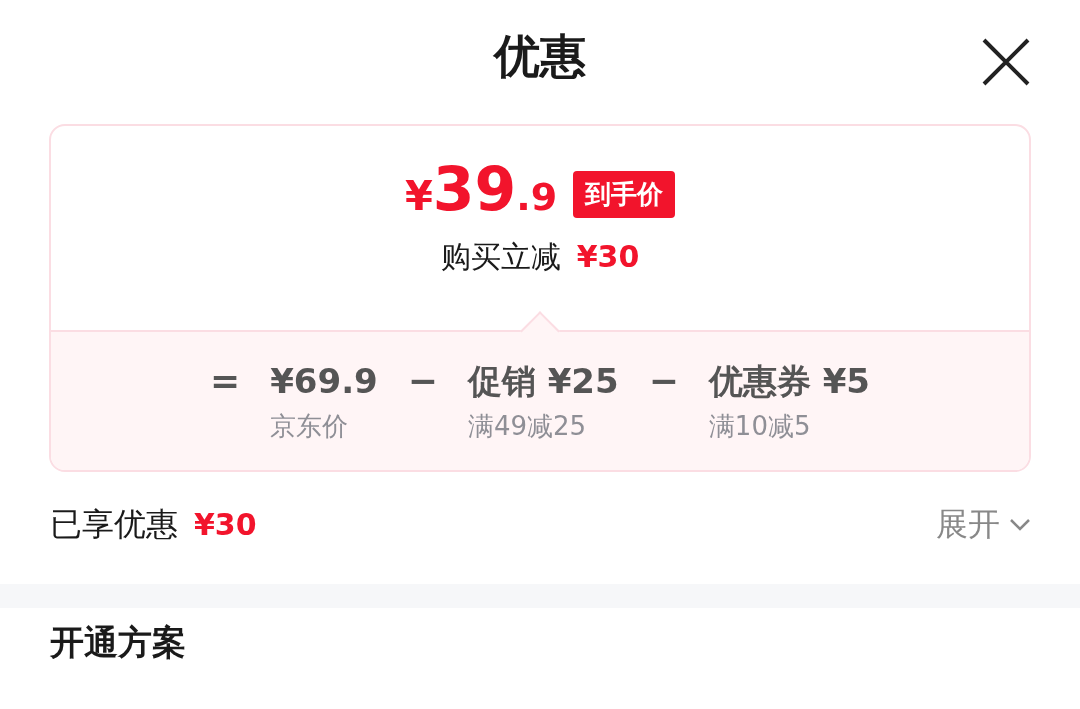 This screenshot has height=709, width=1080. What do you see at coordinates (984, 524) in the screenshot?
I see `expand-button: 展开` at bounding box center [984, 524].